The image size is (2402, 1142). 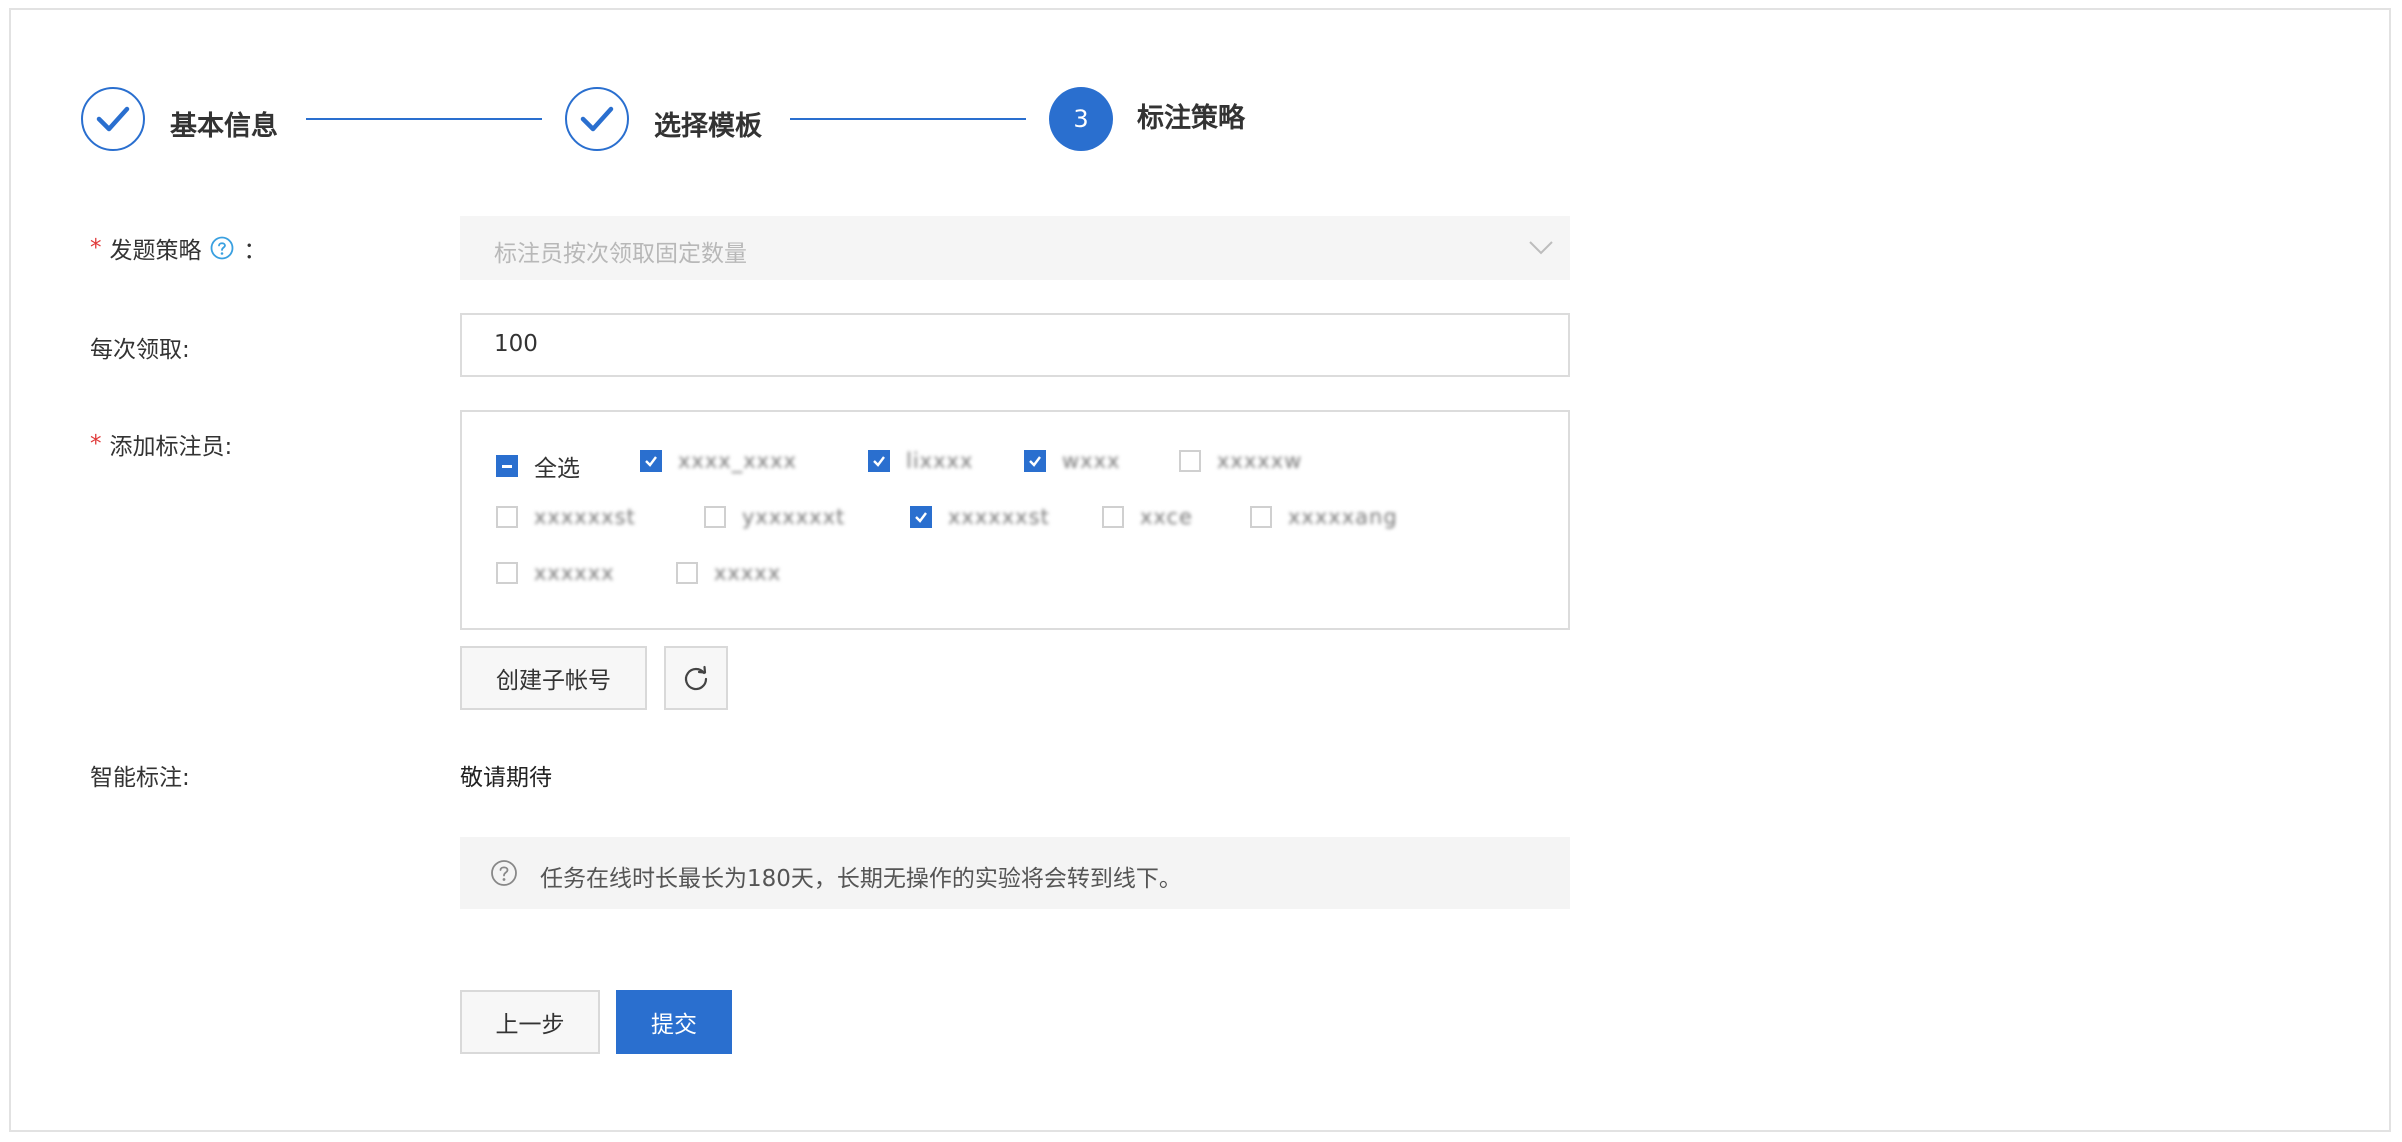 What do you see at coordinates (530, 1022) in the screenshot?
I see `prev-step-button: 上一步` at bounding box center [530, 1022].